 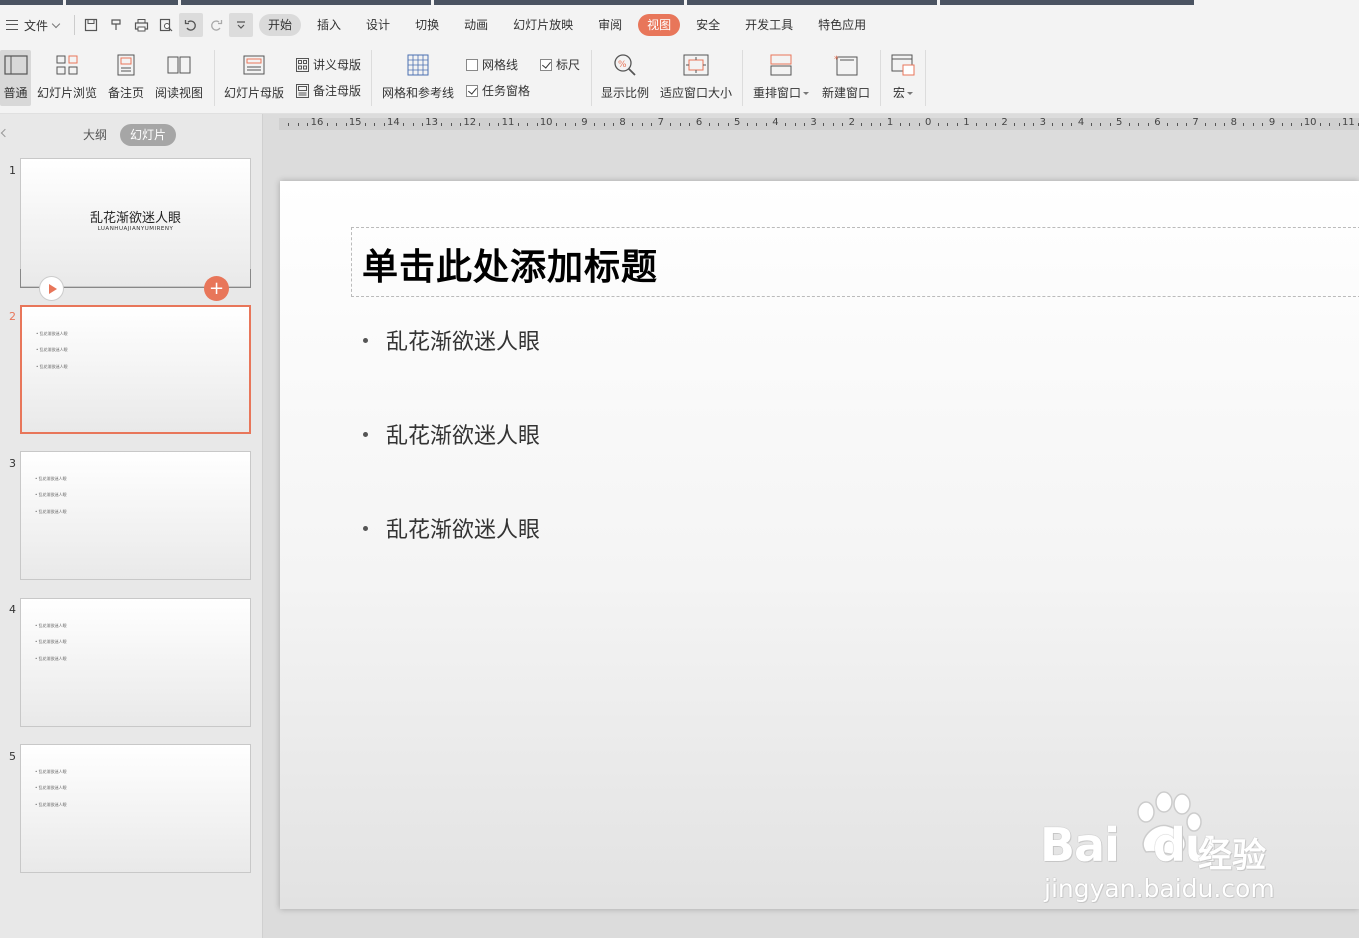 I want to click on tab-animations: 动画, so click(x=476, y=25).